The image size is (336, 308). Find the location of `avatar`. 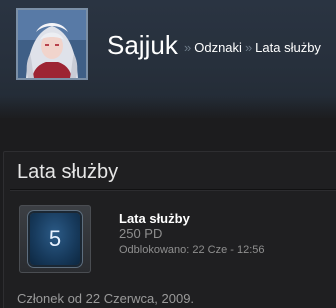

avatar is located at coordinates (52, 44).